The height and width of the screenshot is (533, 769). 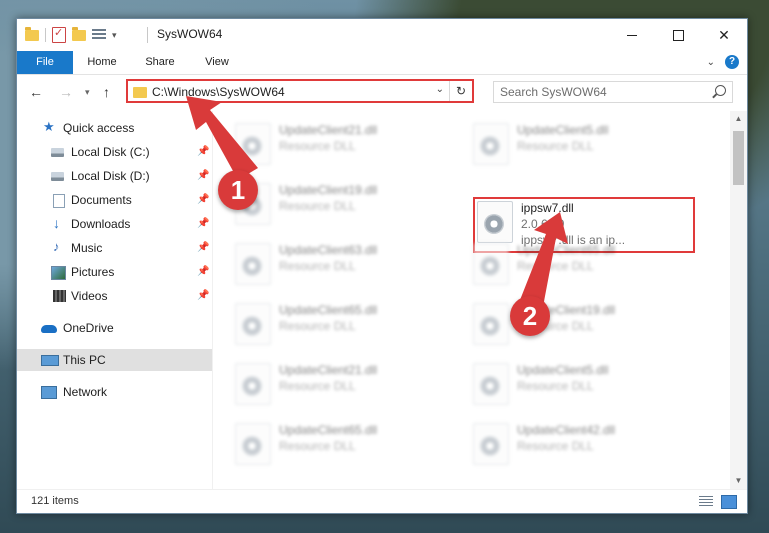 What do you see at coordinates (440, 89) in the screenshot?
I see `address-dropdown-icon: ⌄` at bounding box center [440, 89].